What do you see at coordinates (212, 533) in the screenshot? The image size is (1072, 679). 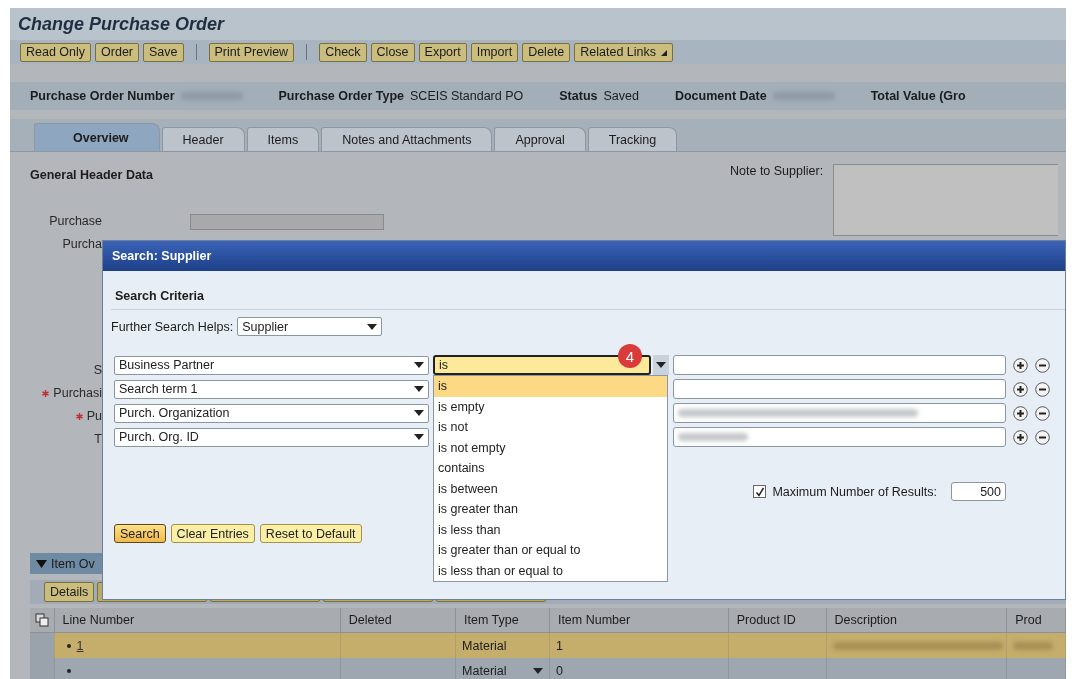 I see `dialog-button: Clear Entries` at bounding box center [212, 533].